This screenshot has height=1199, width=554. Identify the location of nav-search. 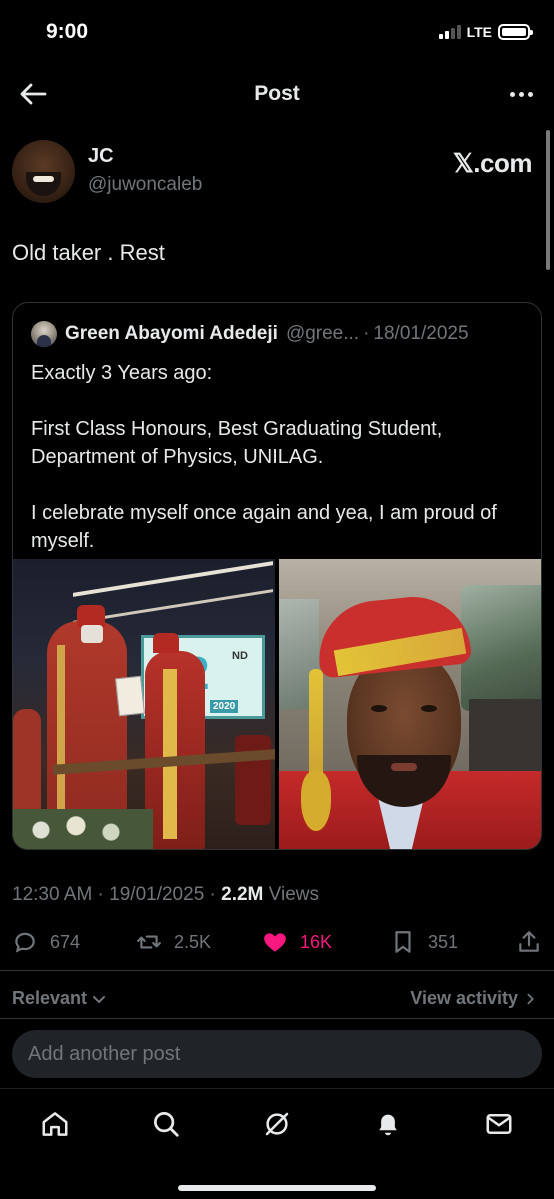
(166, 1124).